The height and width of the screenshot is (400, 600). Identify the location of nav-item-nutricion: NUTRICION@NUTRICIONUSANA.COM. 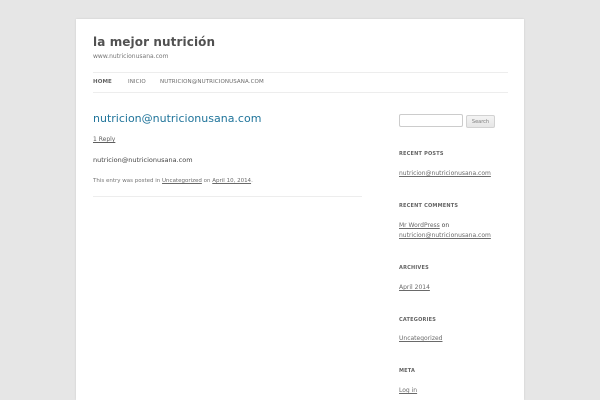
(212, 82).